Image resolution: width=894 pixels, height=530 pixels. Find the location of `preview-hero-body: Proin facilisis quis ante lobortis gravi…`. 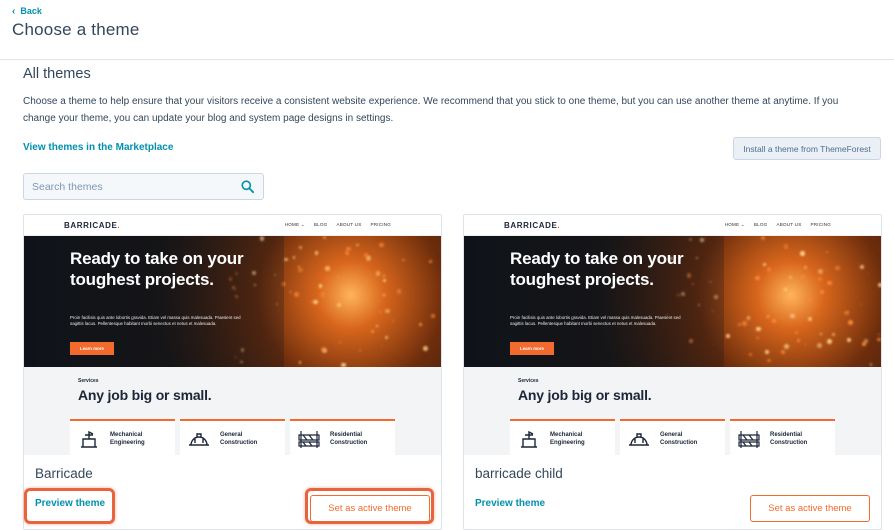

preview-hero-body: Proin facilisis quis ante lobortis gravi… is located at coordinates (155, 320).